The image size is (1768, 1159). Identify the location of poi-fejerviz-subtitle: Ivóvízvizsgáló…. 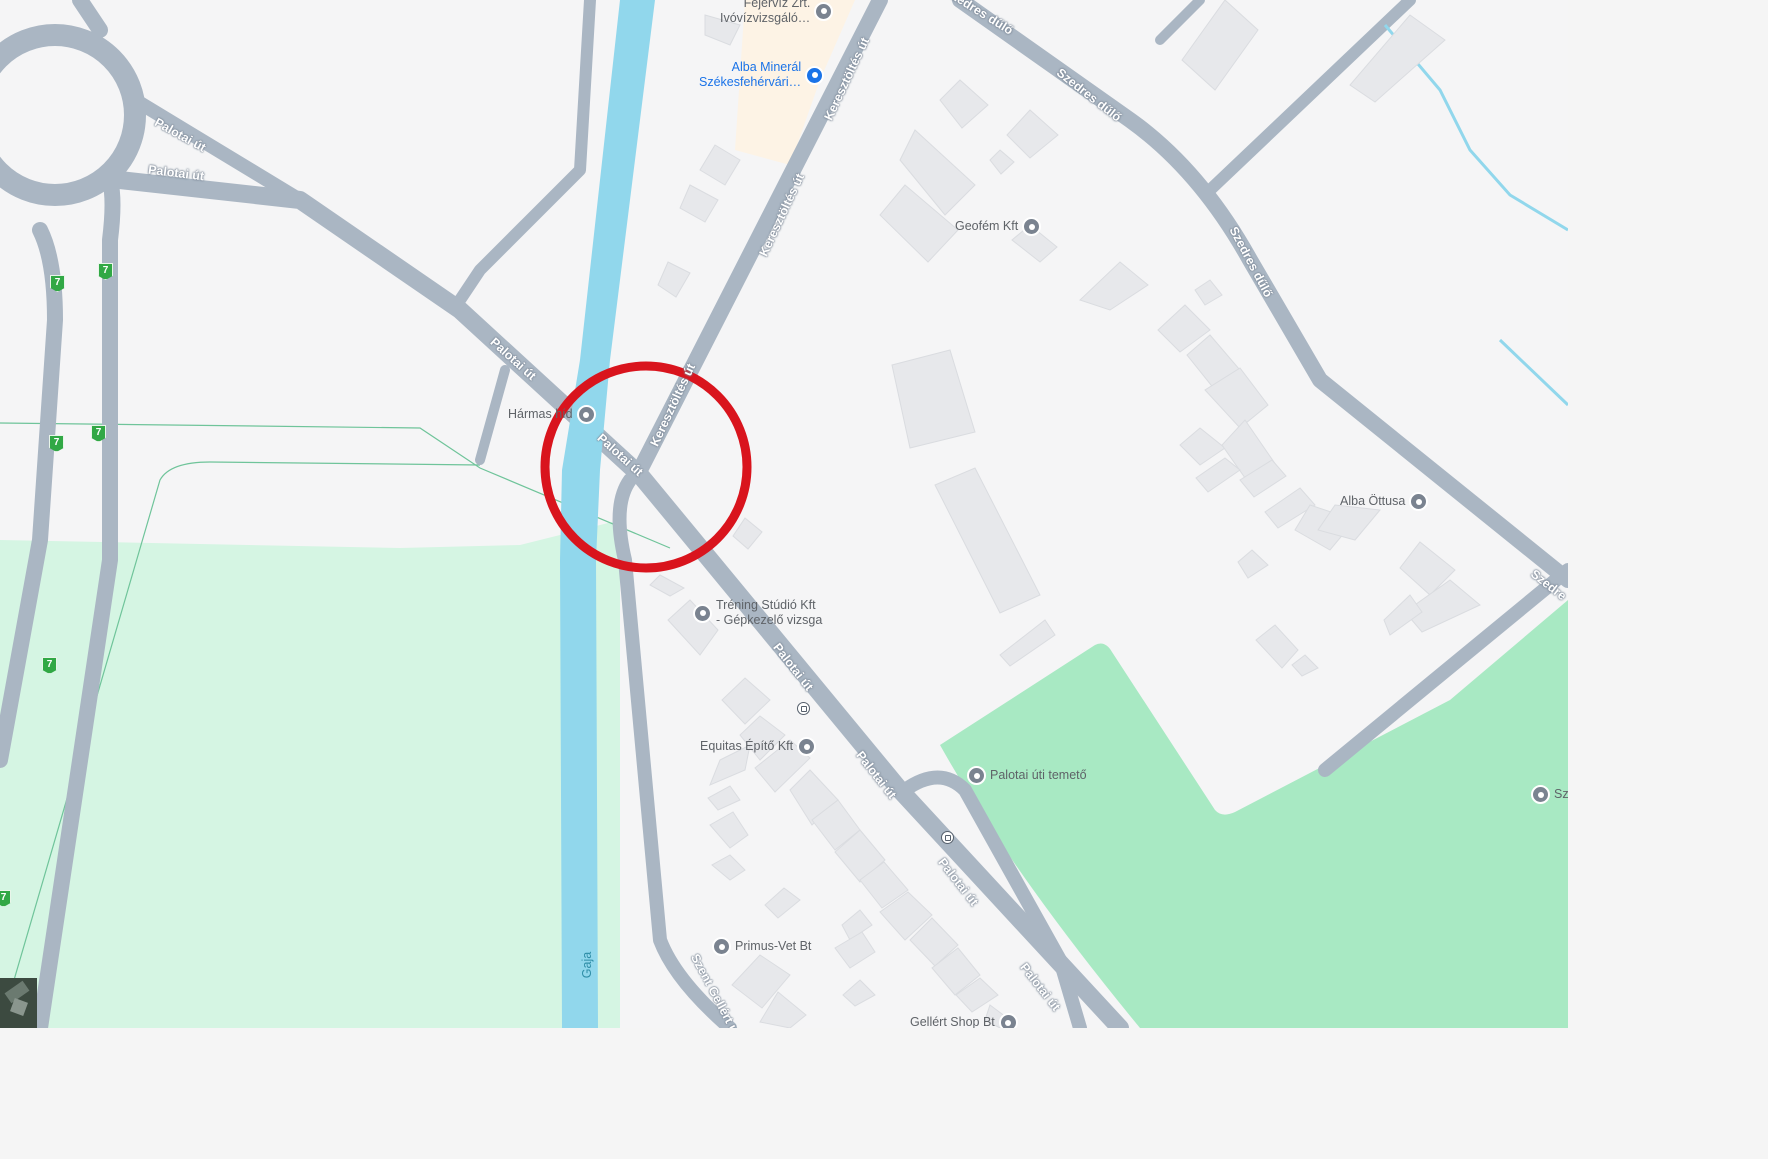
(765, 18).